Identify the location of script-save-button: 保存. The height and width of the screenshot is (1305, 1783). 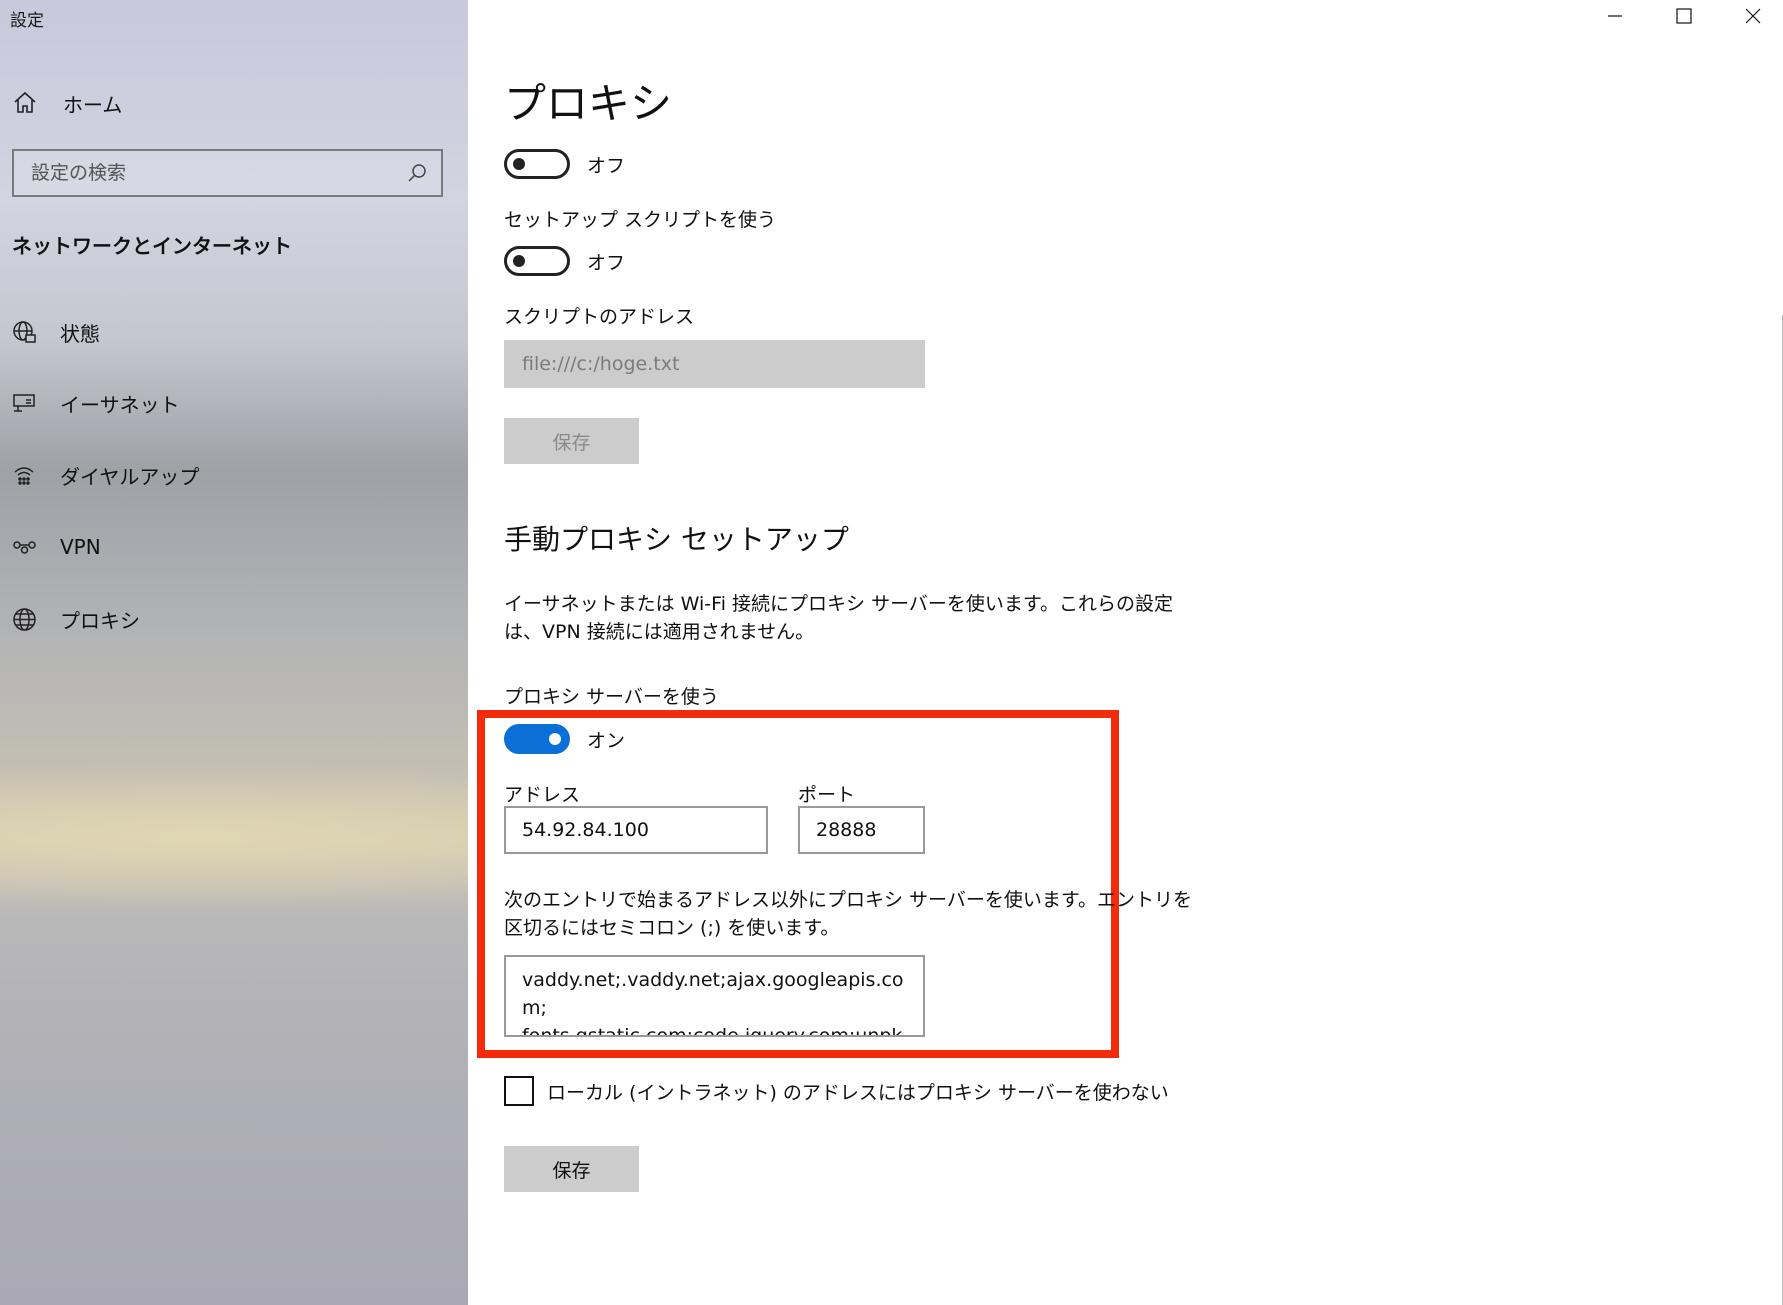
(571, 441).